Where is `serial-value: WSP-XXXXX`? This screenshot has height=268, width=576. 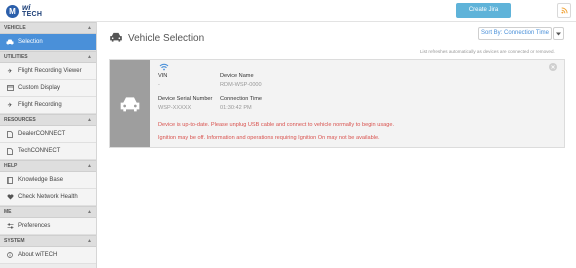 serial-value: WSP-XXXXX is located at coordinates (175, 108).